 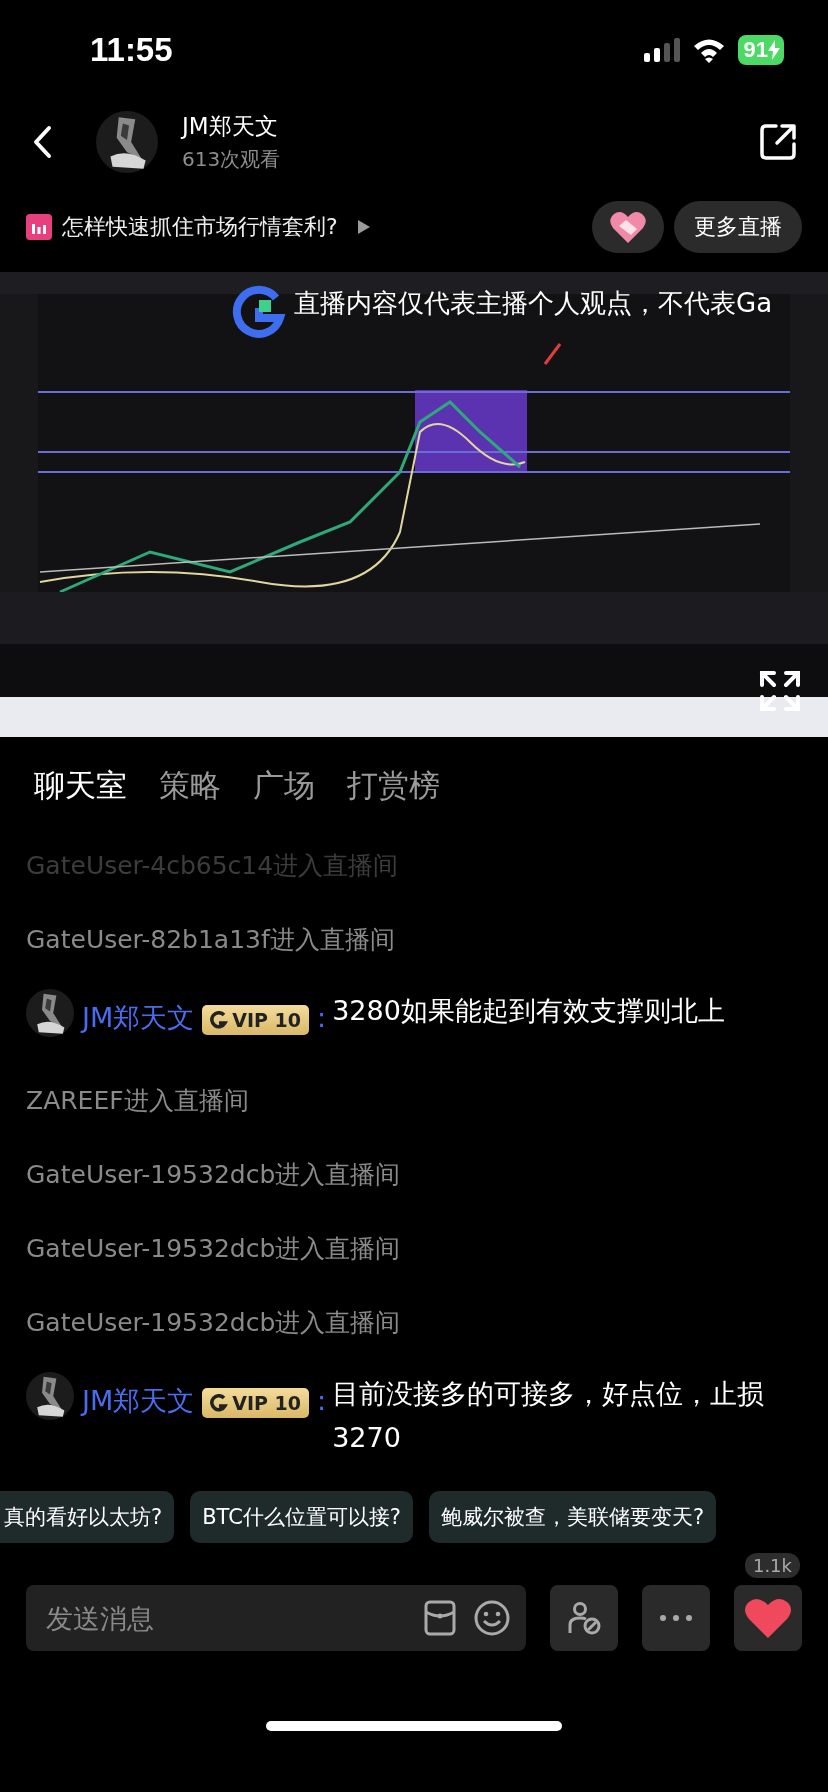 I want to click on question-chip: BTC什么位置可以接?, so click(x=301, y=1517).